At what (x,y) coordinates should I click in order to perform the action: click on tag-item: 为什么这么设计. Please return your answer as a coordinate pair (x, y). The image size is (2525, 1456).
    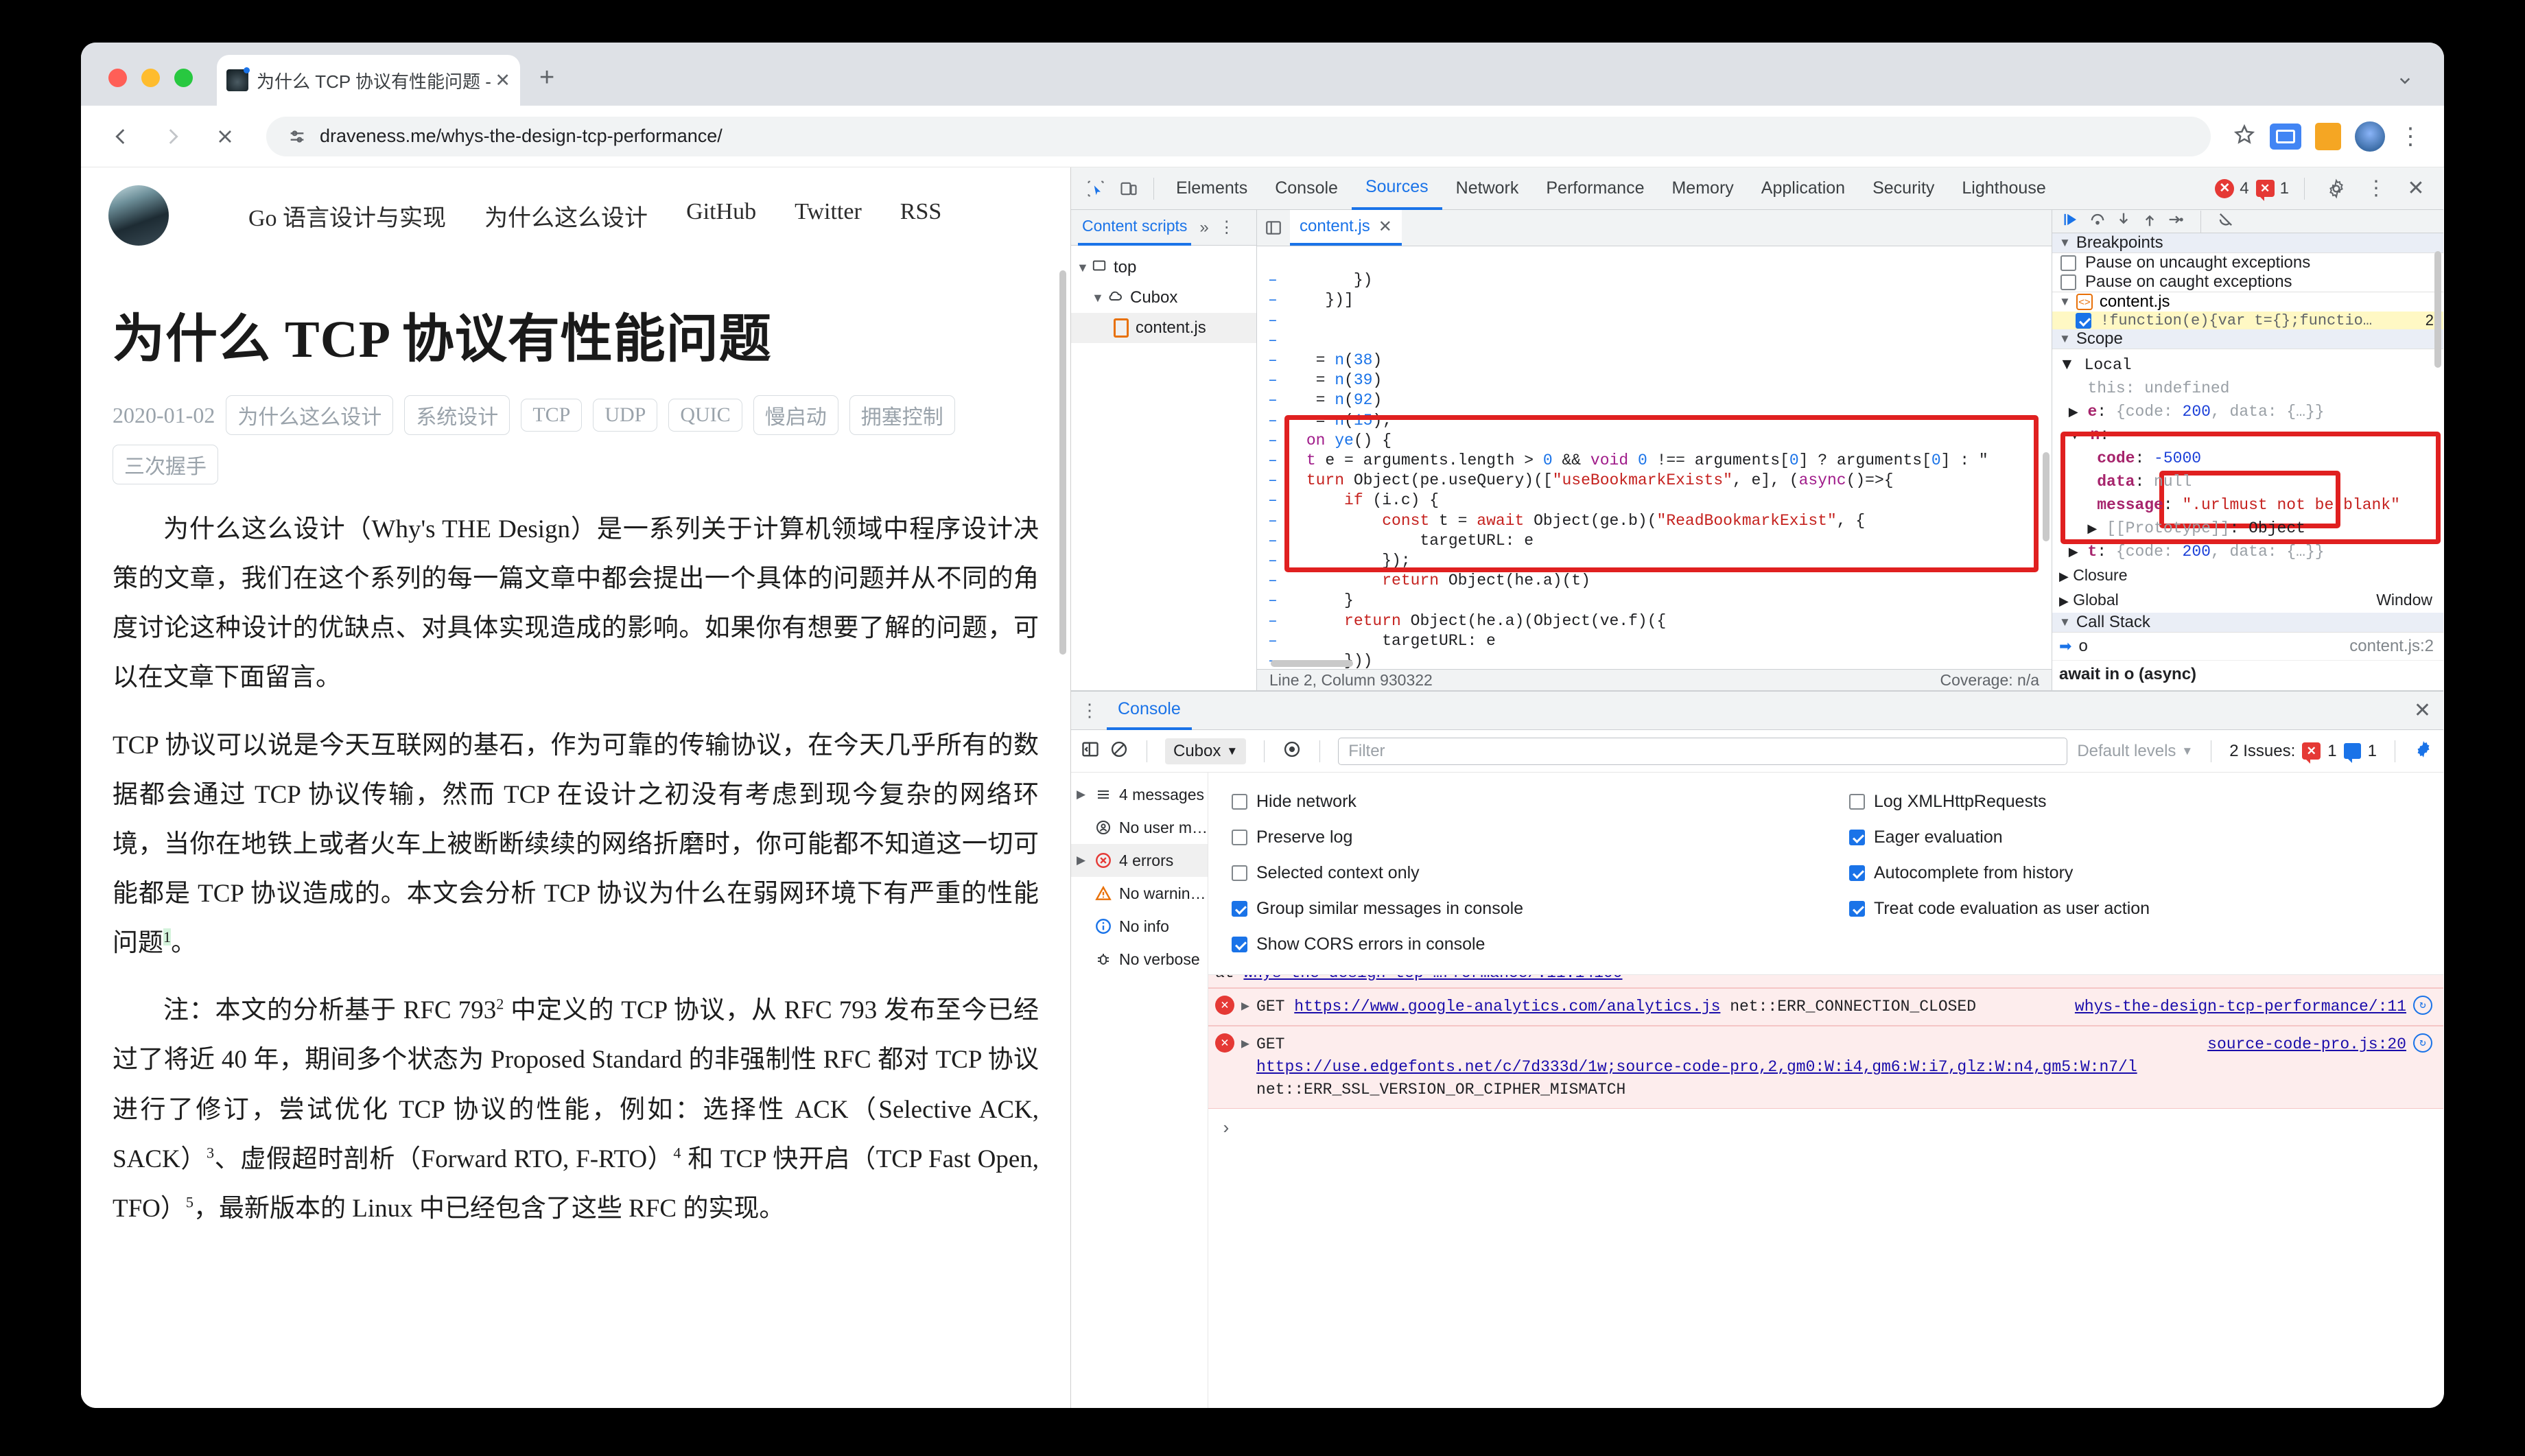
    Looking at the image, I should click on (310, 415).